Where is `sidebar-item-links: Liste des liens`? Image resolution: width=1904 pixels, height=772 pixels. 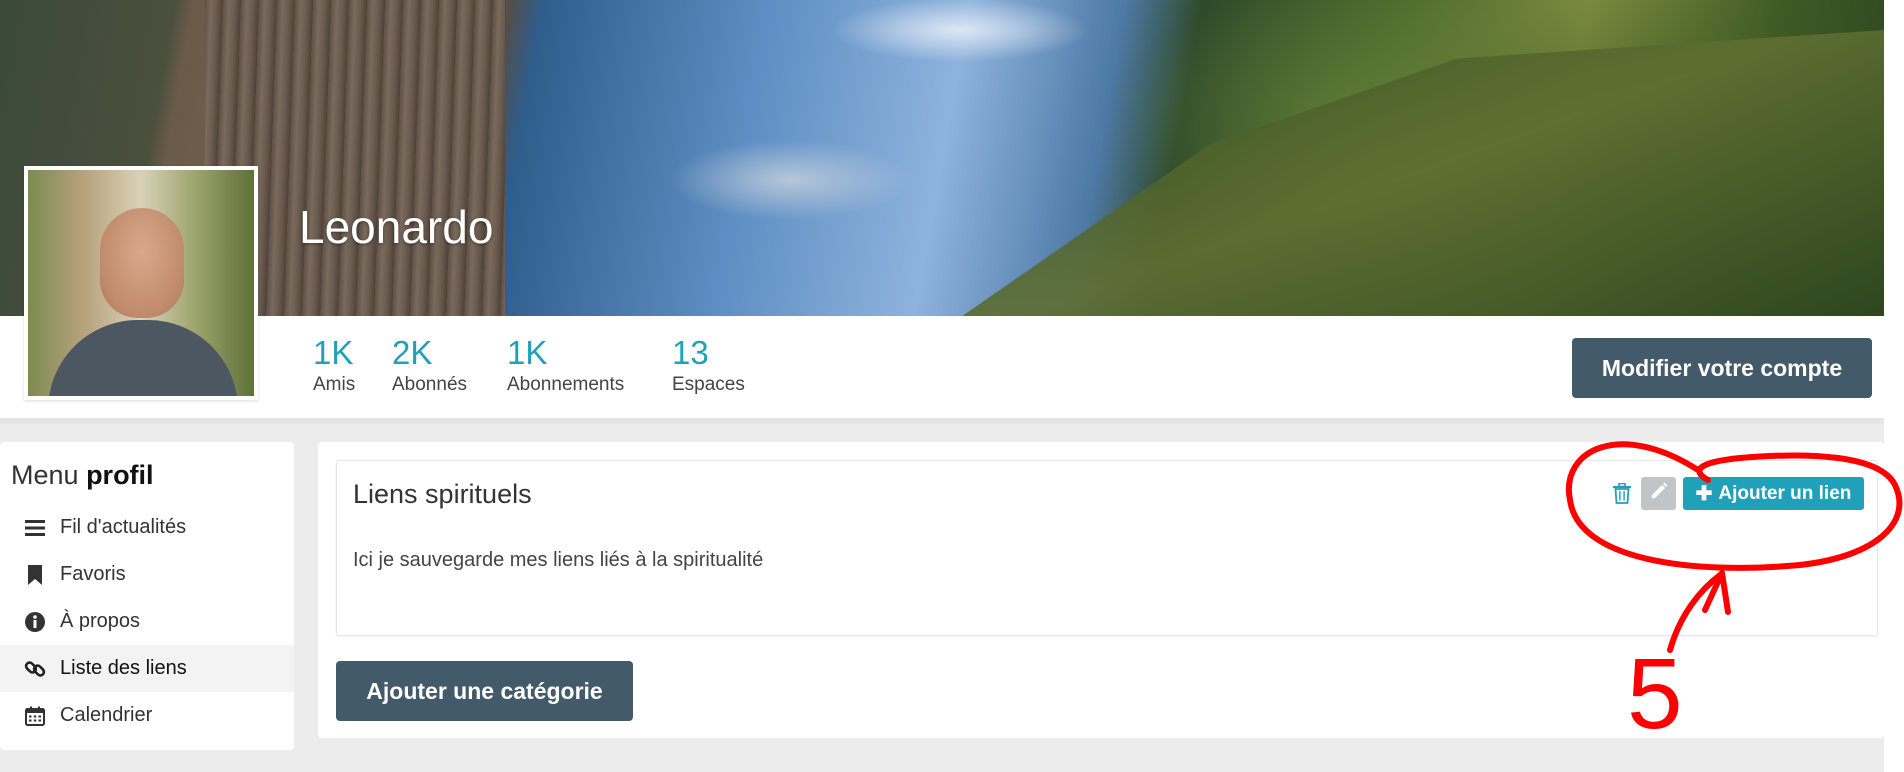
sidebar-item-links: Liste des liens is located at coordinates (147, 668).